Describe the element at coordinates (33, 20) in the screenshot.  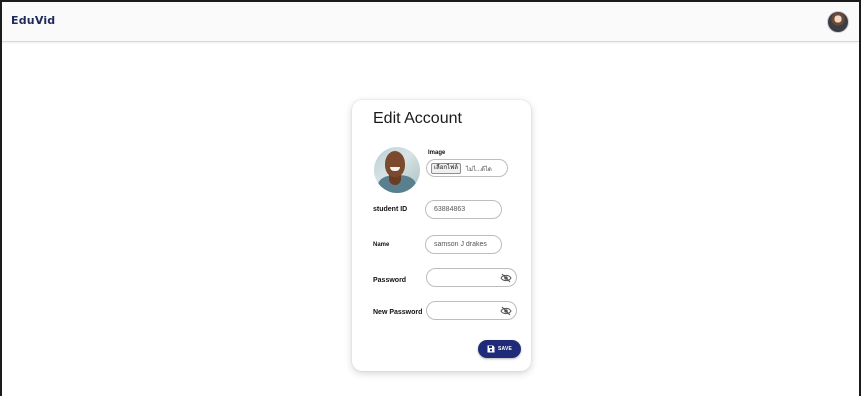
I see `brand-logo-text: EduVid` at that location.